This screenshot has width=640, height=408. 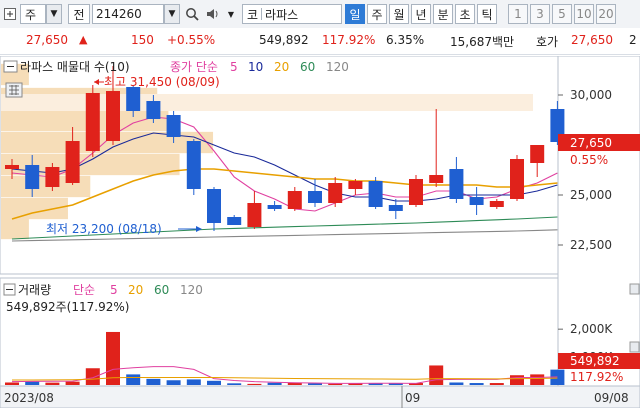 What do you see at coordinates (214, 14) in the screenshot?
I see `sound-button` at bounding box center [214, 14].